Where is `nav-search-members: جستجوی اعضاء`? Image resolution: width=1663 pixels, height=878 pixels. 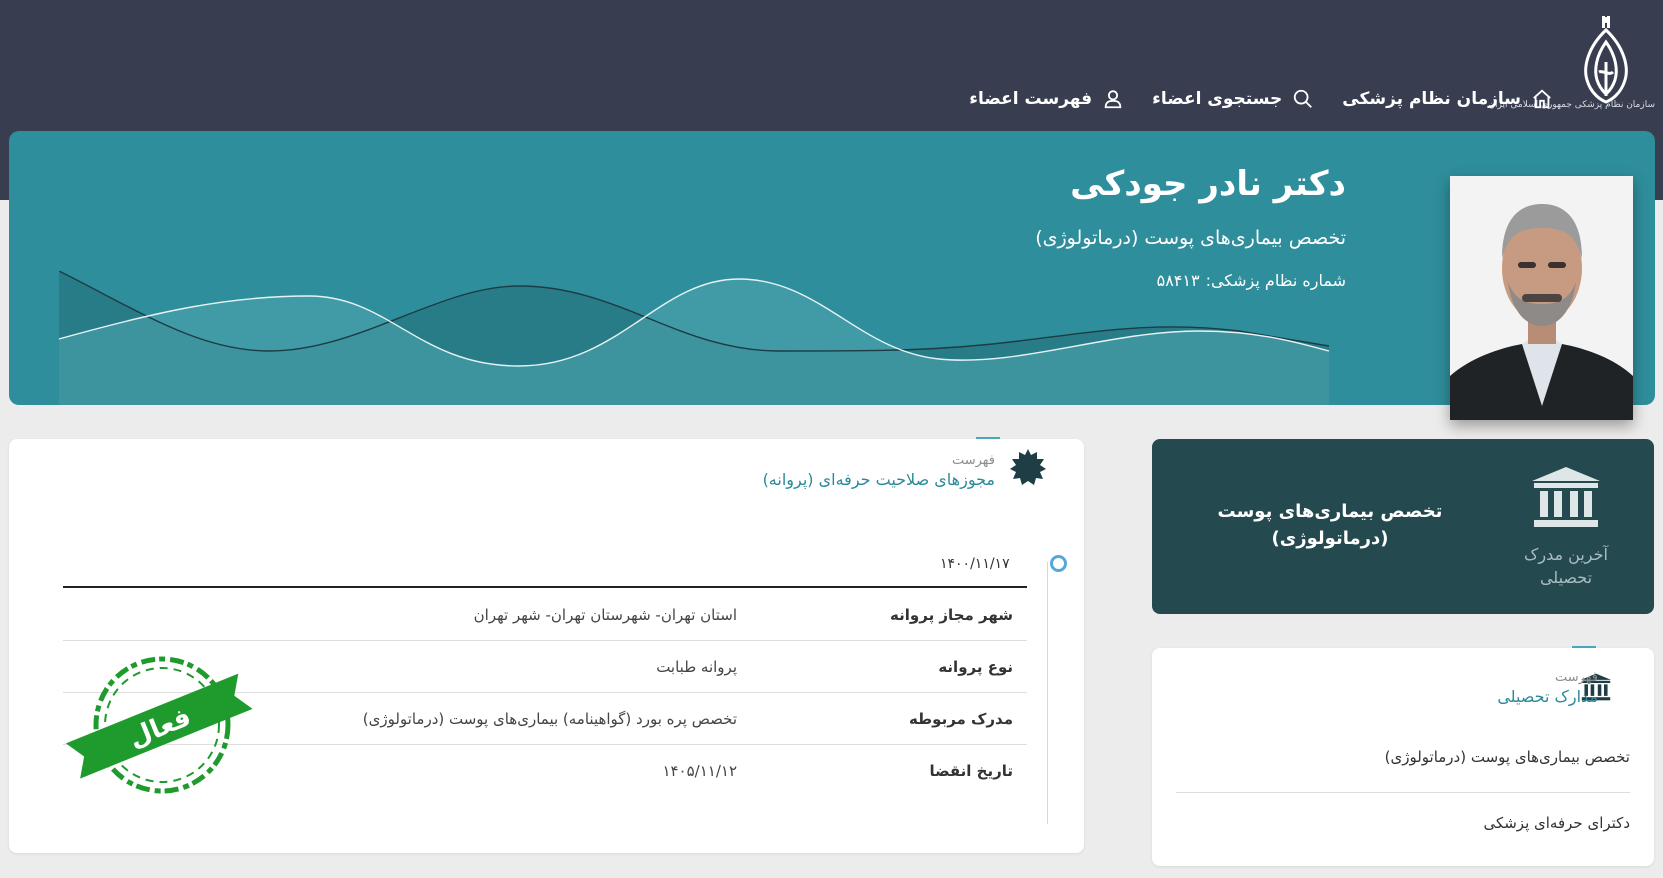
nav-search-members: جستجوی اعضاء is located at coordinates (1233, 99).